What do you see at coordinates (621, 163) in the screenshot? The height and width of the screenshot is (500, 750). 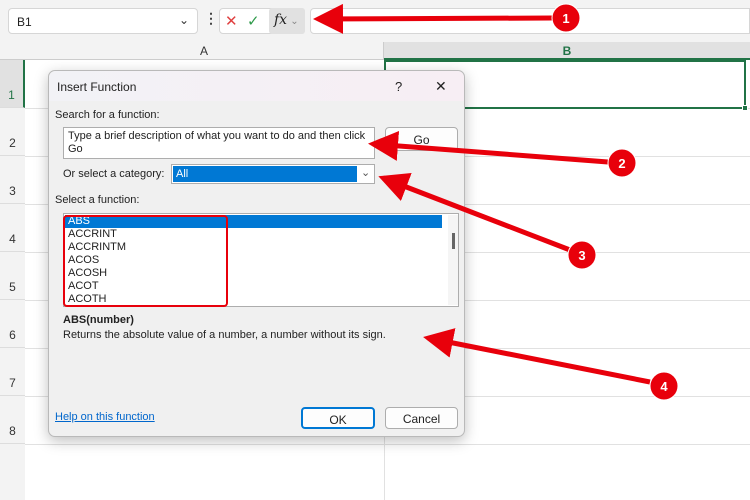 I see `annotation-number: 2` at bounding box center [621, 163].